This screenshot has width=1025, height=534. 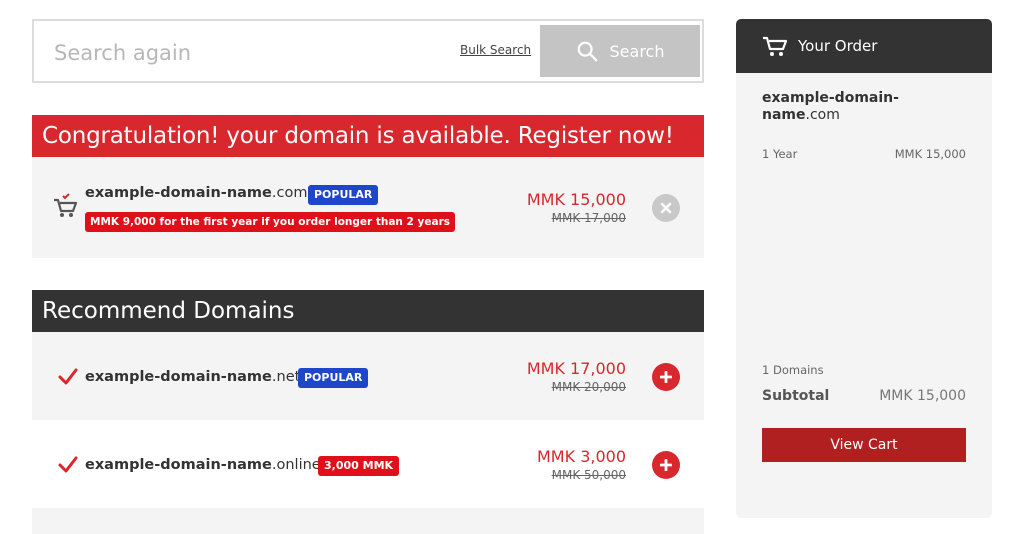 I want to click on price-now: MMK 17,000, so click(x=576, y=368).